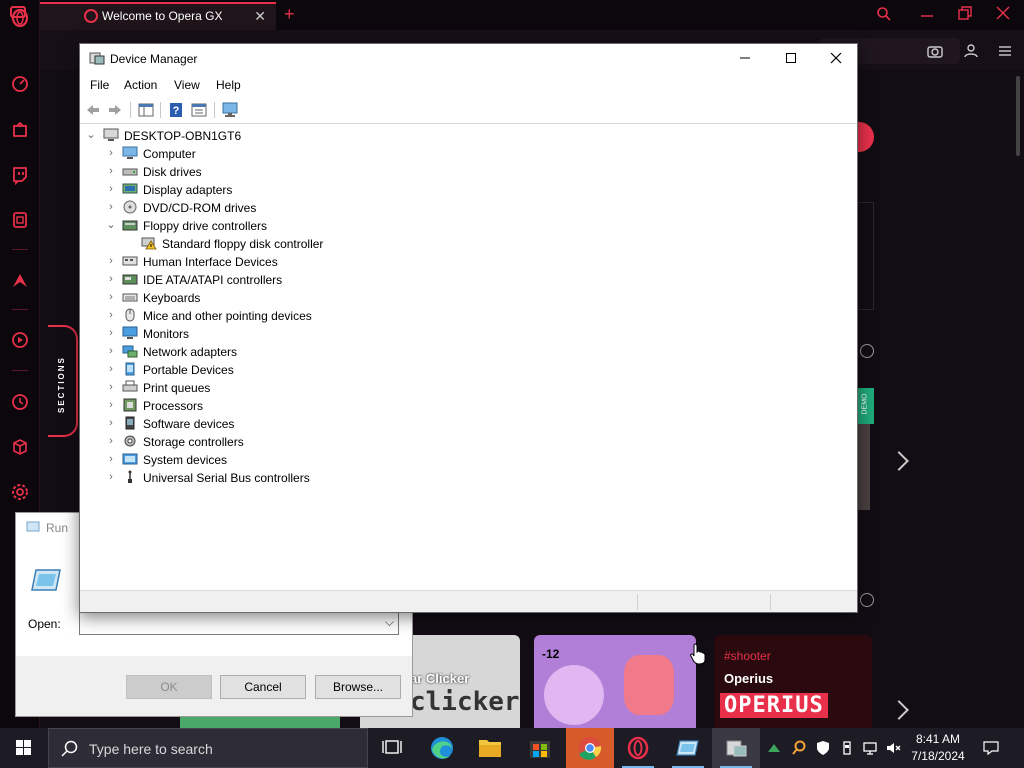 Image resolution: width=1024 pixels, height=768 pixels. I want to click on tree-category-item: › Computer, so click(468, 154).